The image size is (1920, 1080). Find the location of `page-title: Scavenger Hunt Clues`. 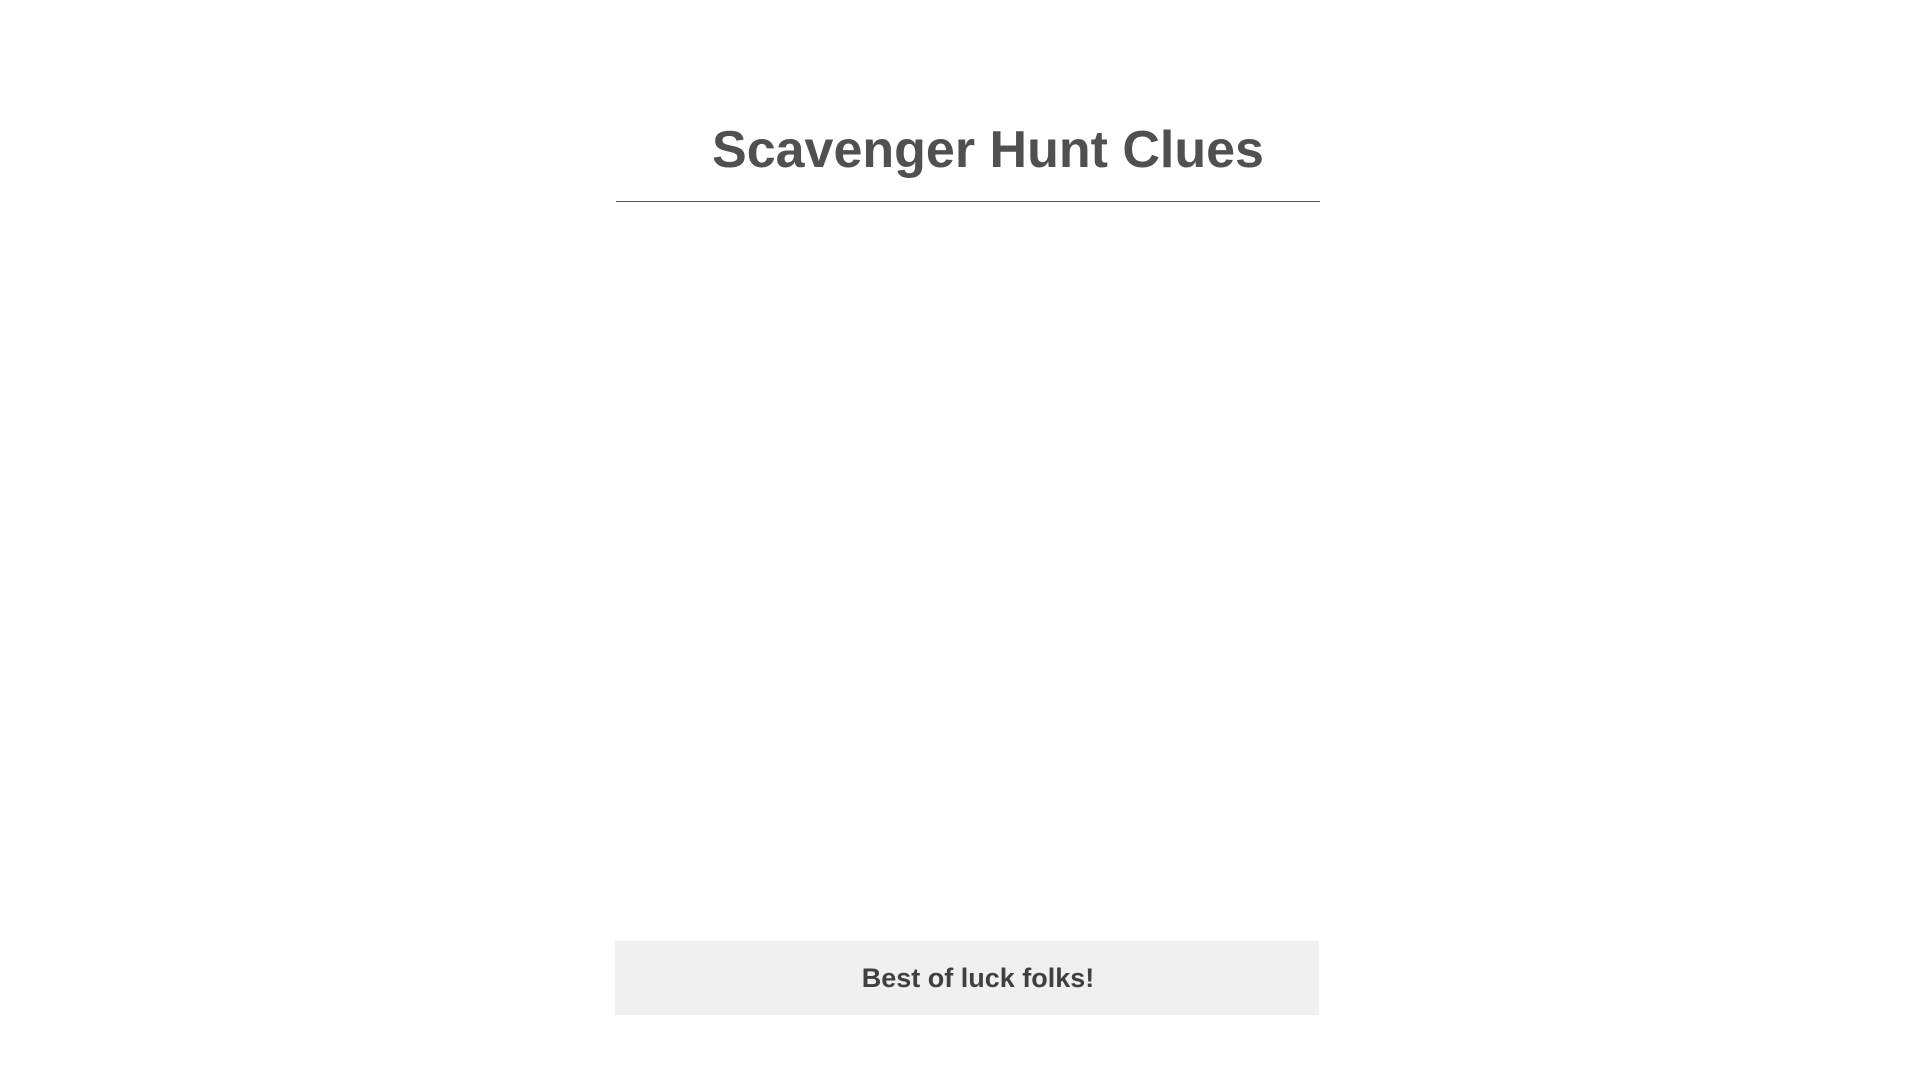

page-title: Scavenger Hunt Clues is located at coordinates (988, 150).